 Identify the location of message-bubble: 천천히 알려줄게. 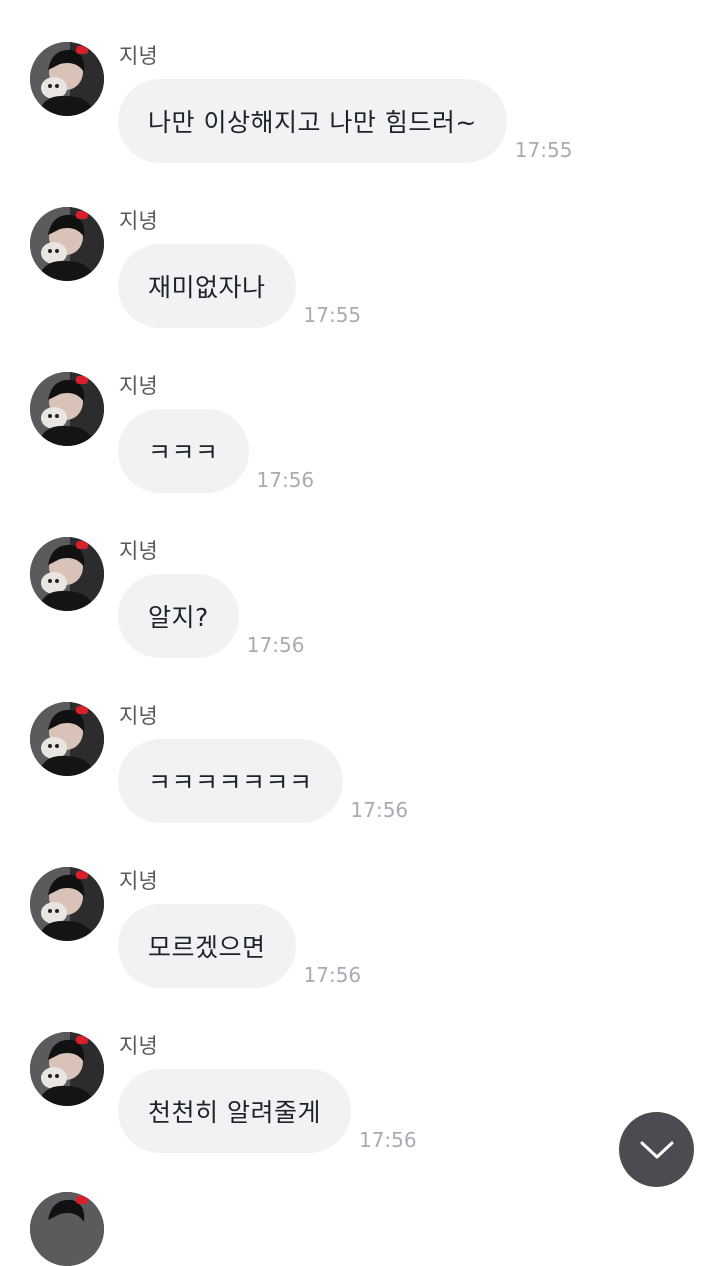
(234, 1111).